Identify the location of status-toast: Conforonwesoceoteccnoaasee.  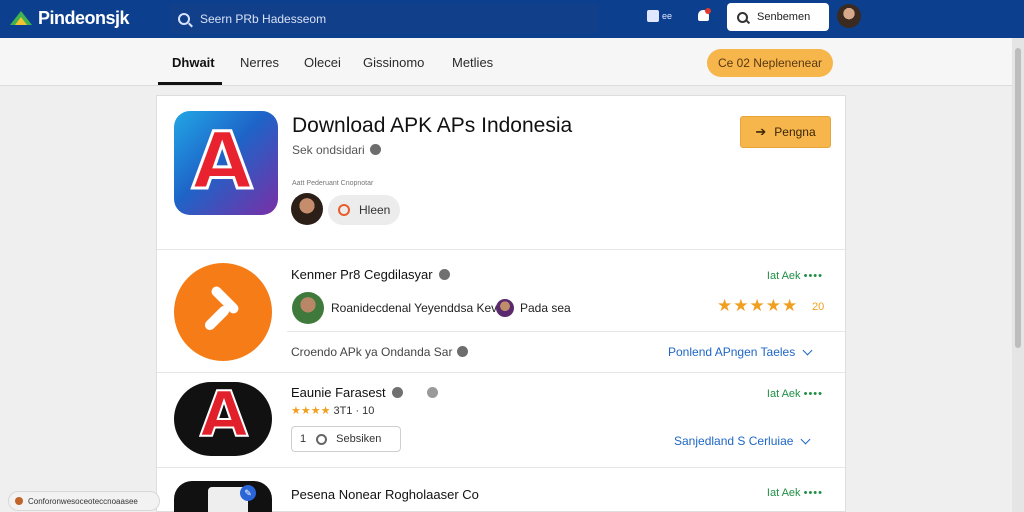
(84, 501).